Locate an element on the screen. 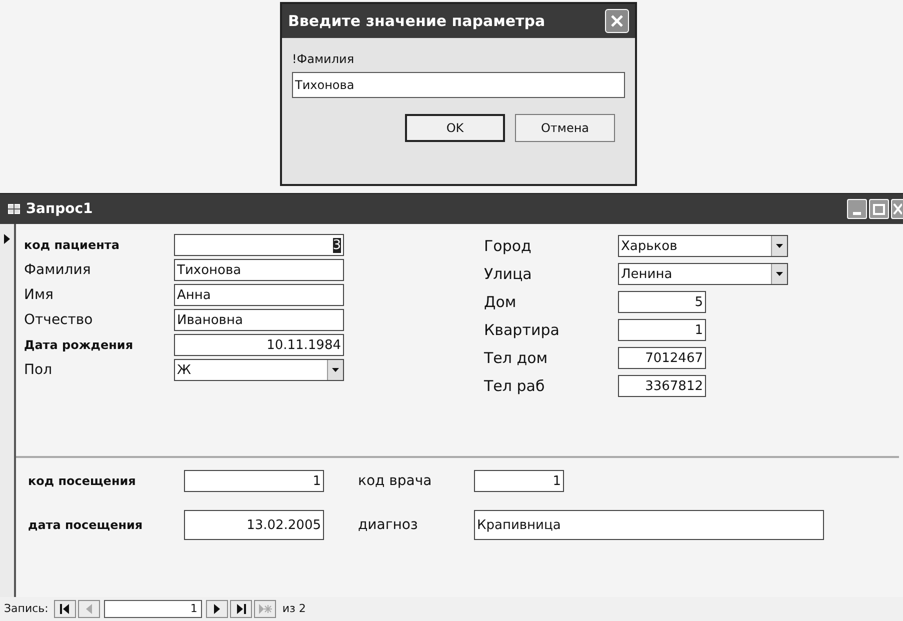  input-field: Анна is located at coordinates (259, 295).